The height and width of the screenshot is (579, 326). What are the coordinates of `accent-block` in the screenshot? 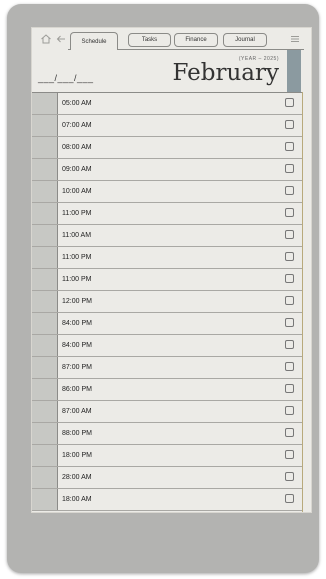 It's located at (294, 71).